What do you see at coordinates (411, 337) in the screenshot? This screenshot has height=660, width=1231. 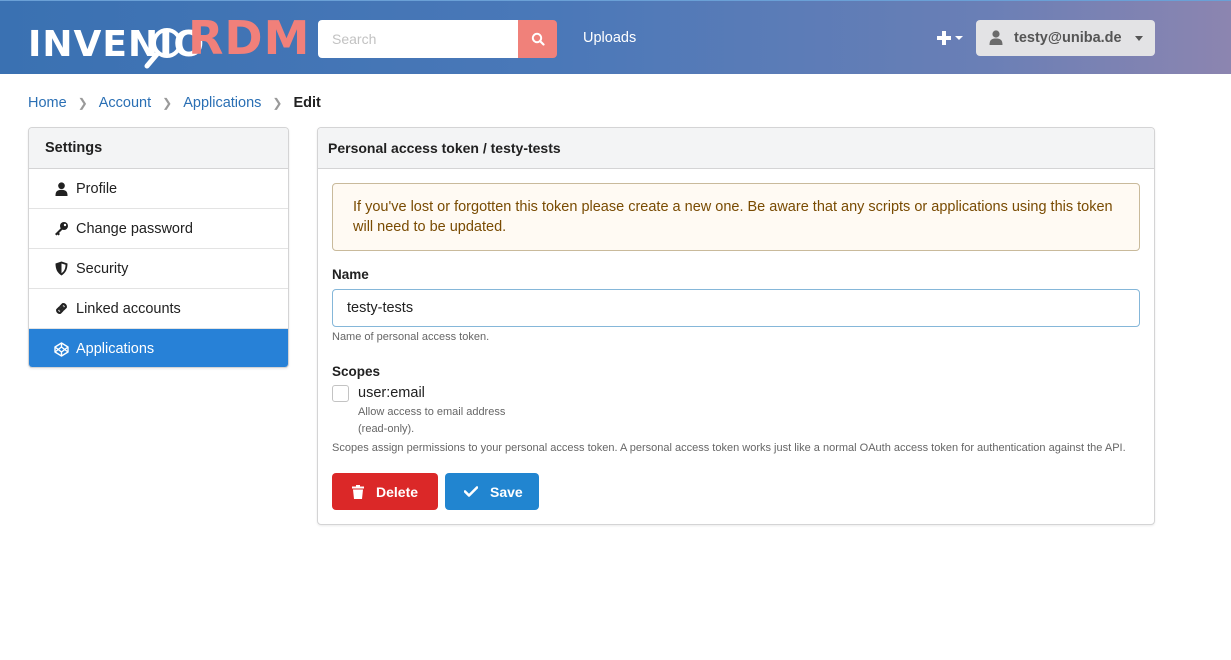 I see `name-help-text: Name of personal access token.` at bounding box center [411, 337].